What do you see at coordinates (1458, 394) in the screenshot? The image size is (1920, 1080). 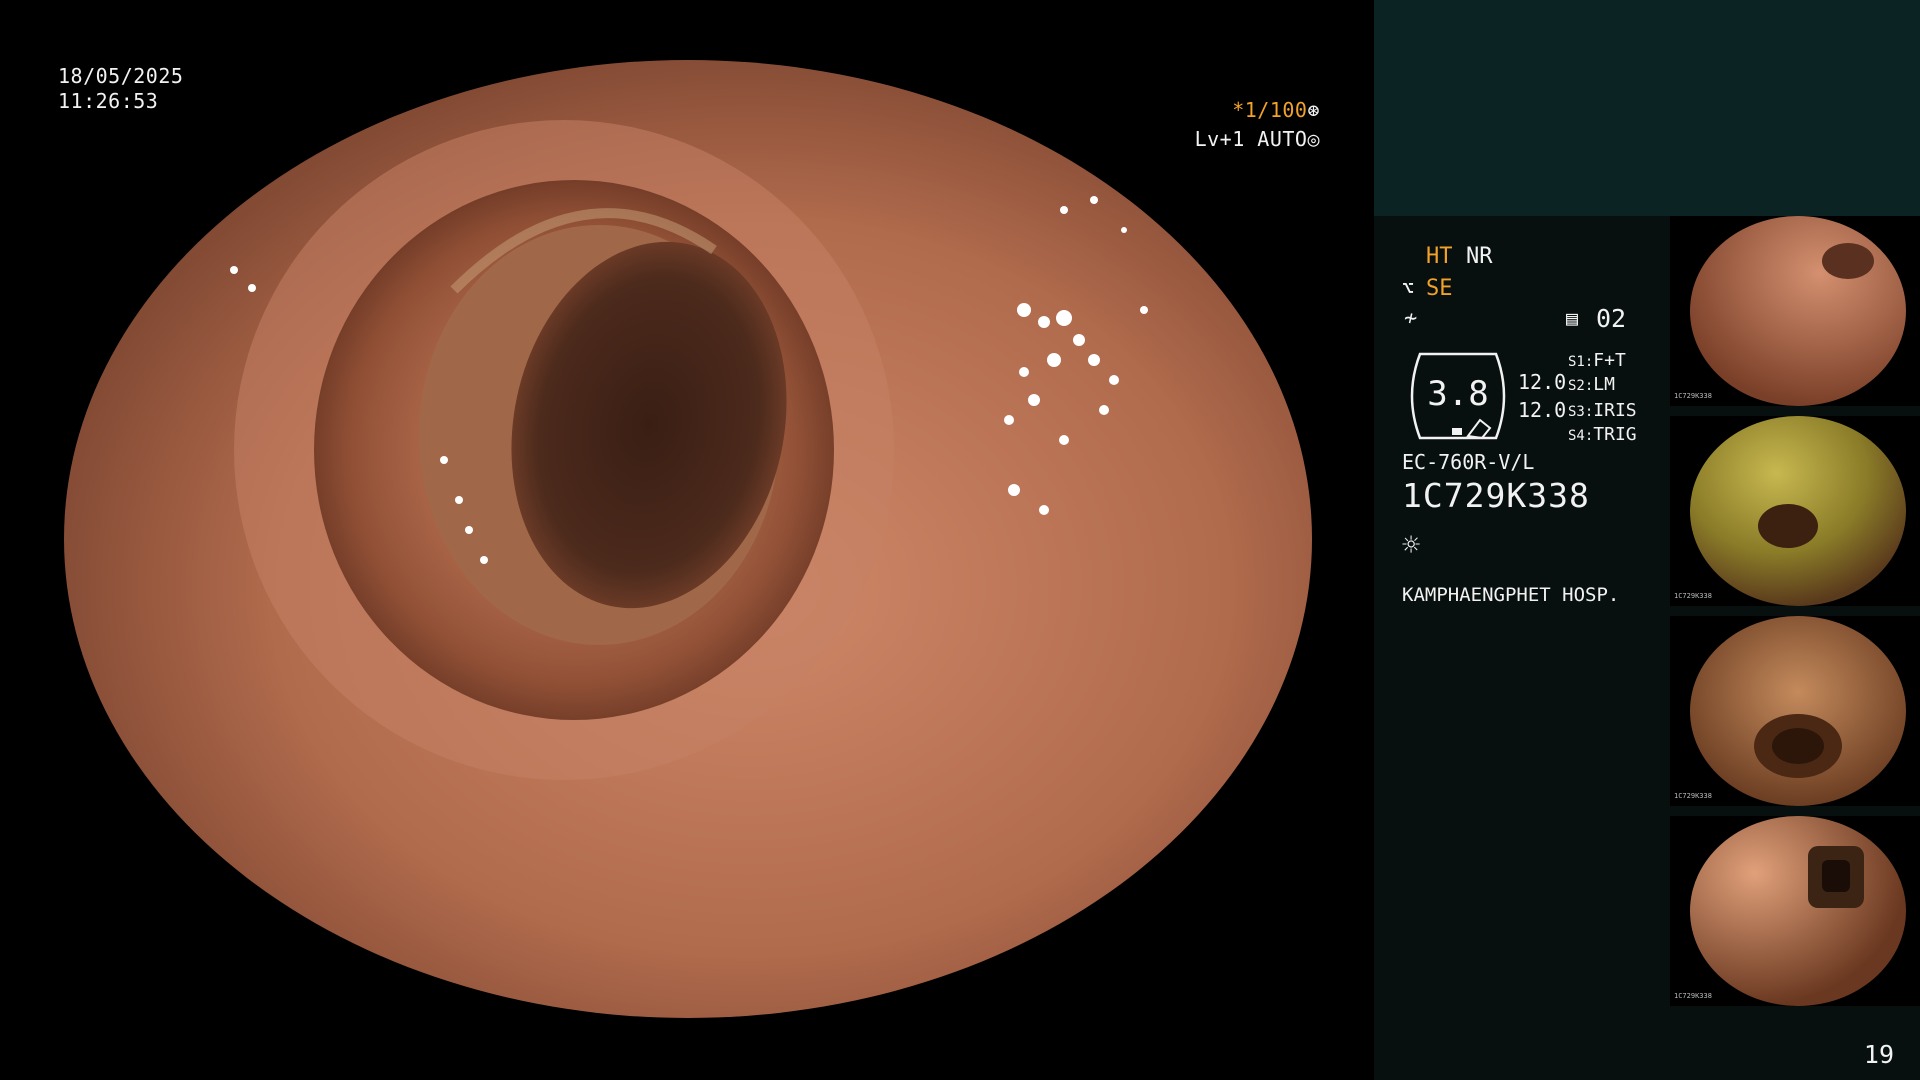 I see `gauge-value: 3.8` at bounding box center [1458, 394].